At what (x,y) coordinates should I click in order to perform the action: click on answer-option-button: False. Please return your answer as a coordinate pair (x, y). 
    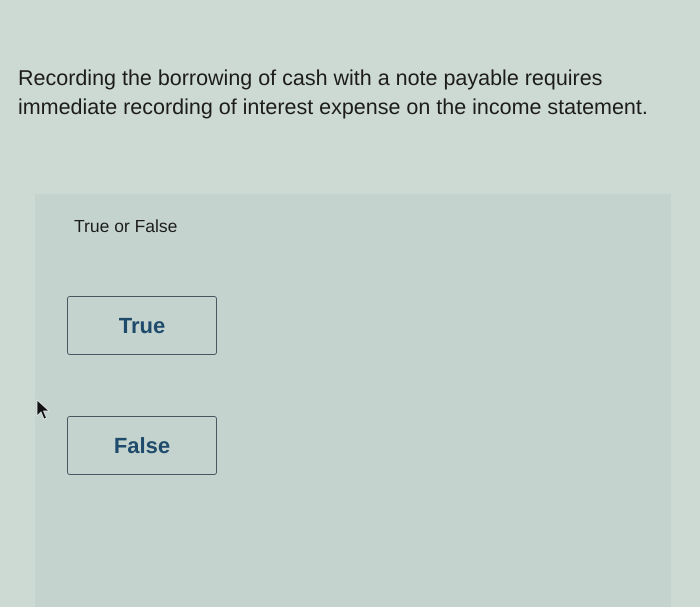
    Looking at the image, I should click on (142, 445).